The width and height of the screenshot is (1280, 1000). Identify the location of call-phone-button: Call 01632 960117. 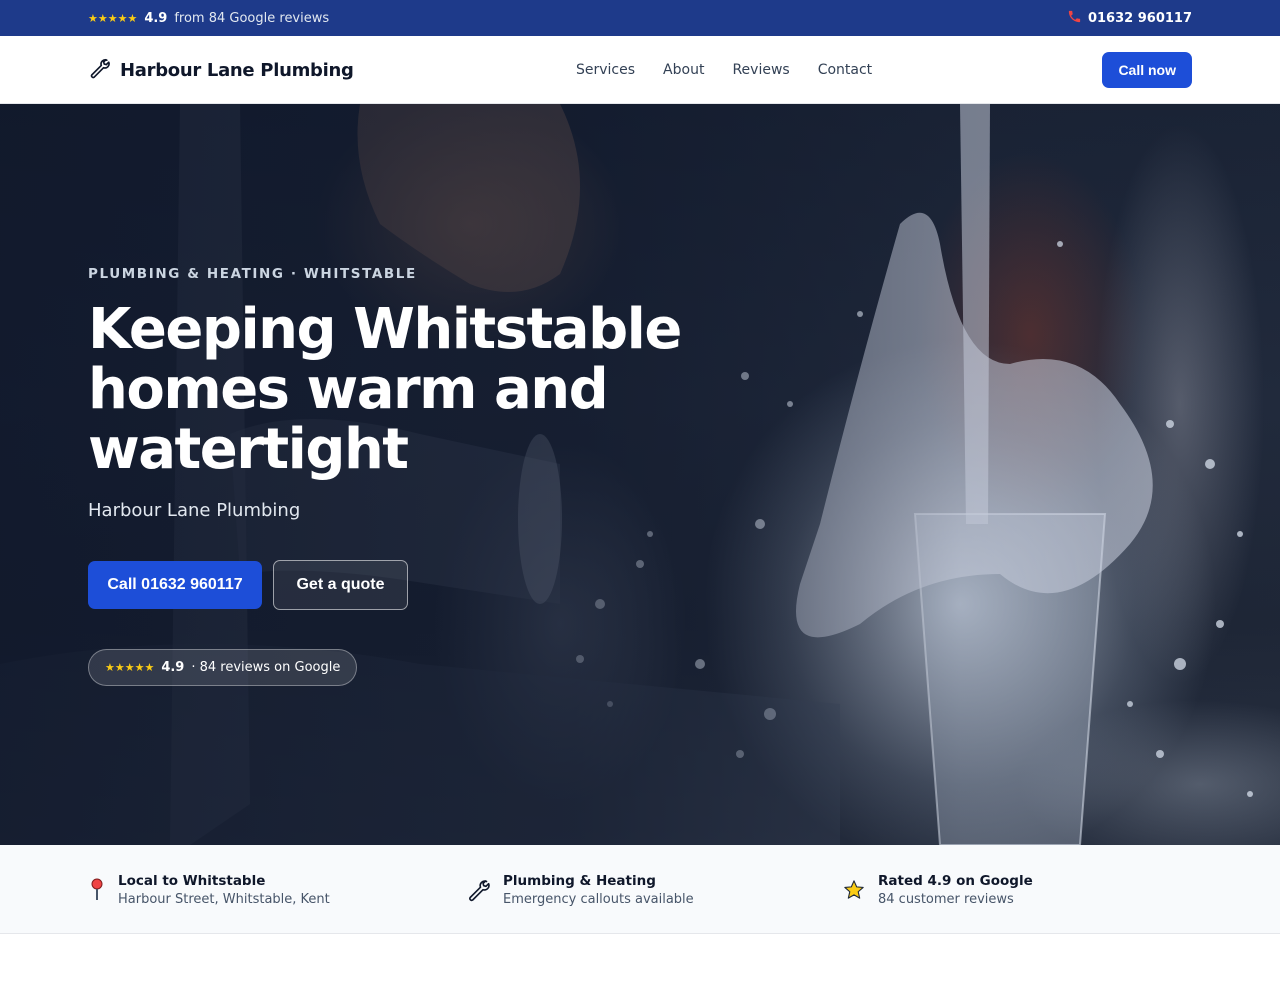
(175, 585).